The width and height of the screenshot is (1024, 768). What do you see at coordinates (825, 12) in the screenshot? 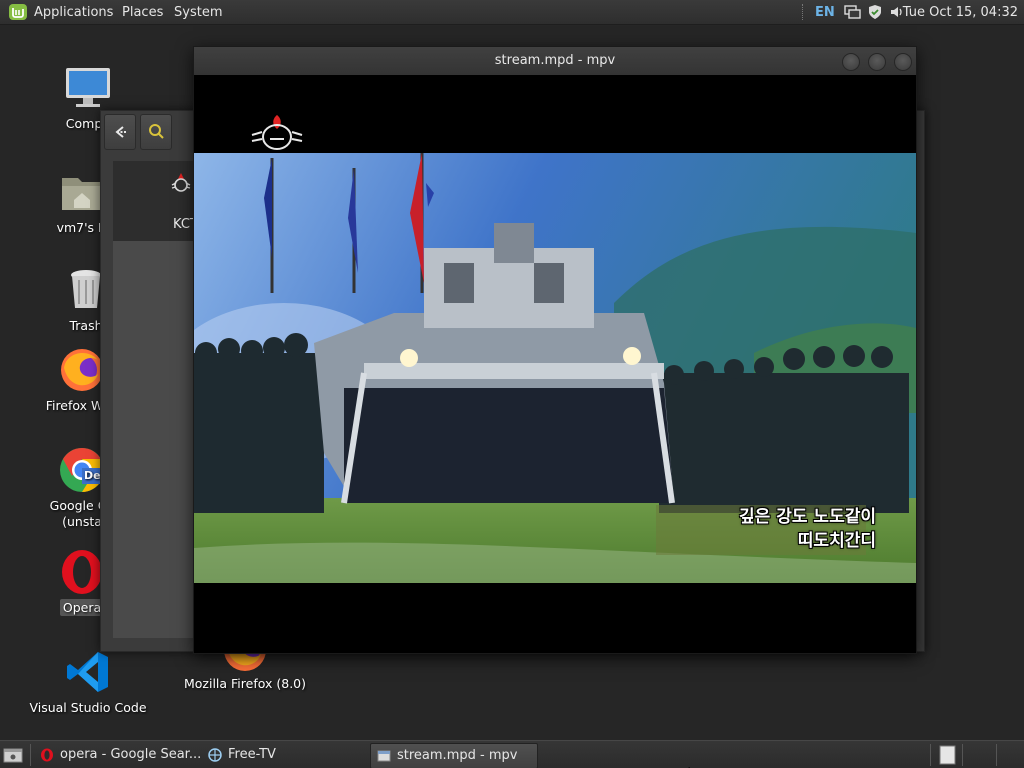
I see `keyboard-layout-indicator: EN` at bounding box center [825, 12].